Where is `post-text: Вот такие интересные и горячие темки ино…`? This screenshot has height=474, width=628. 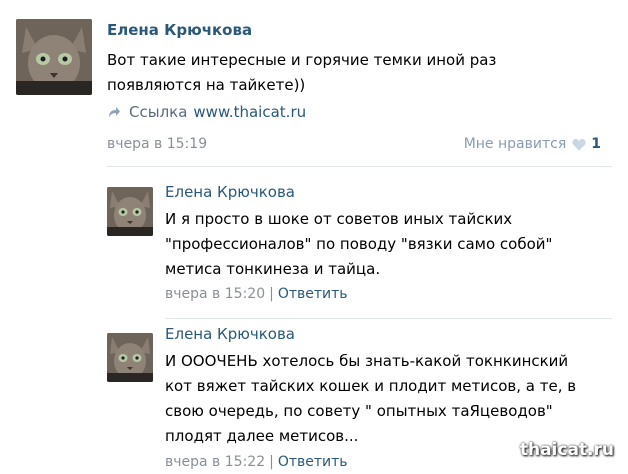
post-text: Вот такие интересные и горячие темки ино… is located at coordinates (301, 73).